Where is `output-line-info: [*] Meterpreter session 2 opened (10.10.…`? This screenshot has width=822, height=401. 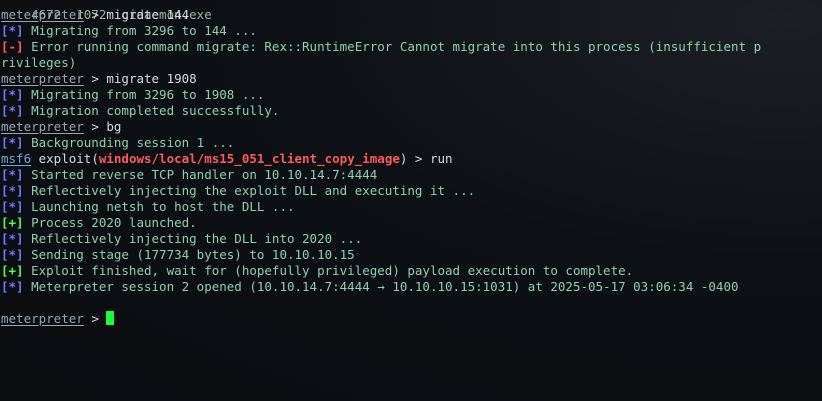
output-line-info: [*] Meterpreter session 2 opened (10.10.… is located at coordinates (411, 287).